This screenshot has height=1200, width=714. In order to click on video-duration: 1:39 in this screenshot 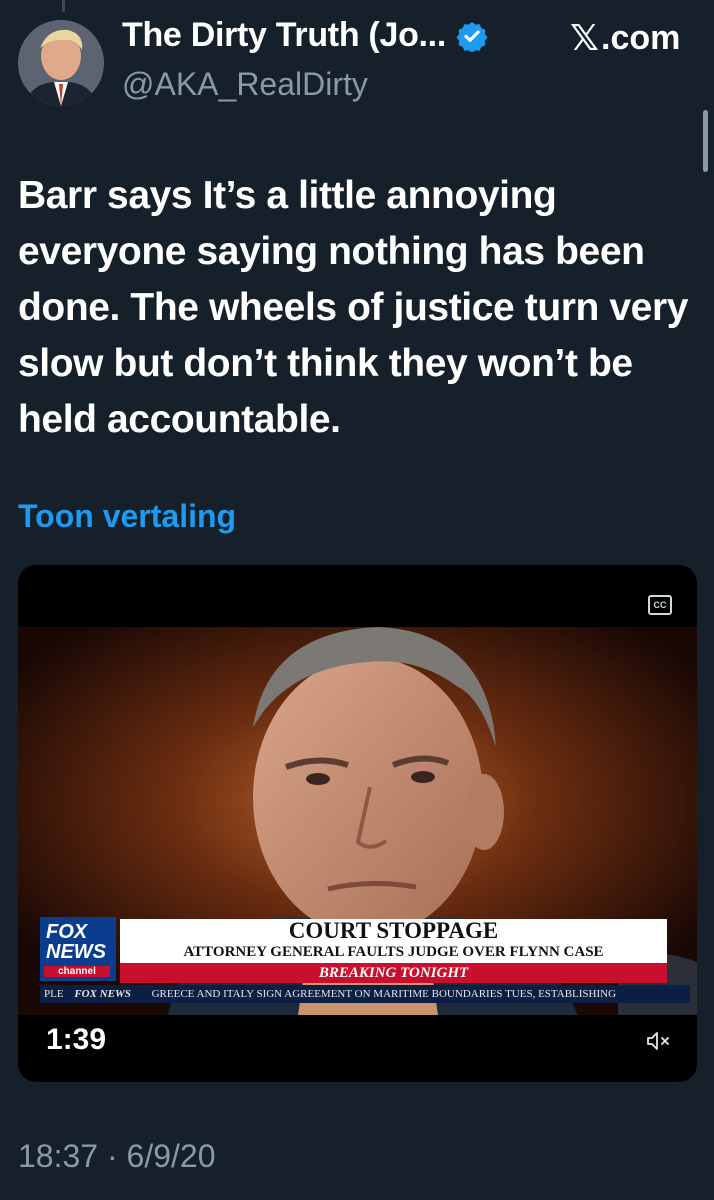, I will do `click(76, 1039)`.